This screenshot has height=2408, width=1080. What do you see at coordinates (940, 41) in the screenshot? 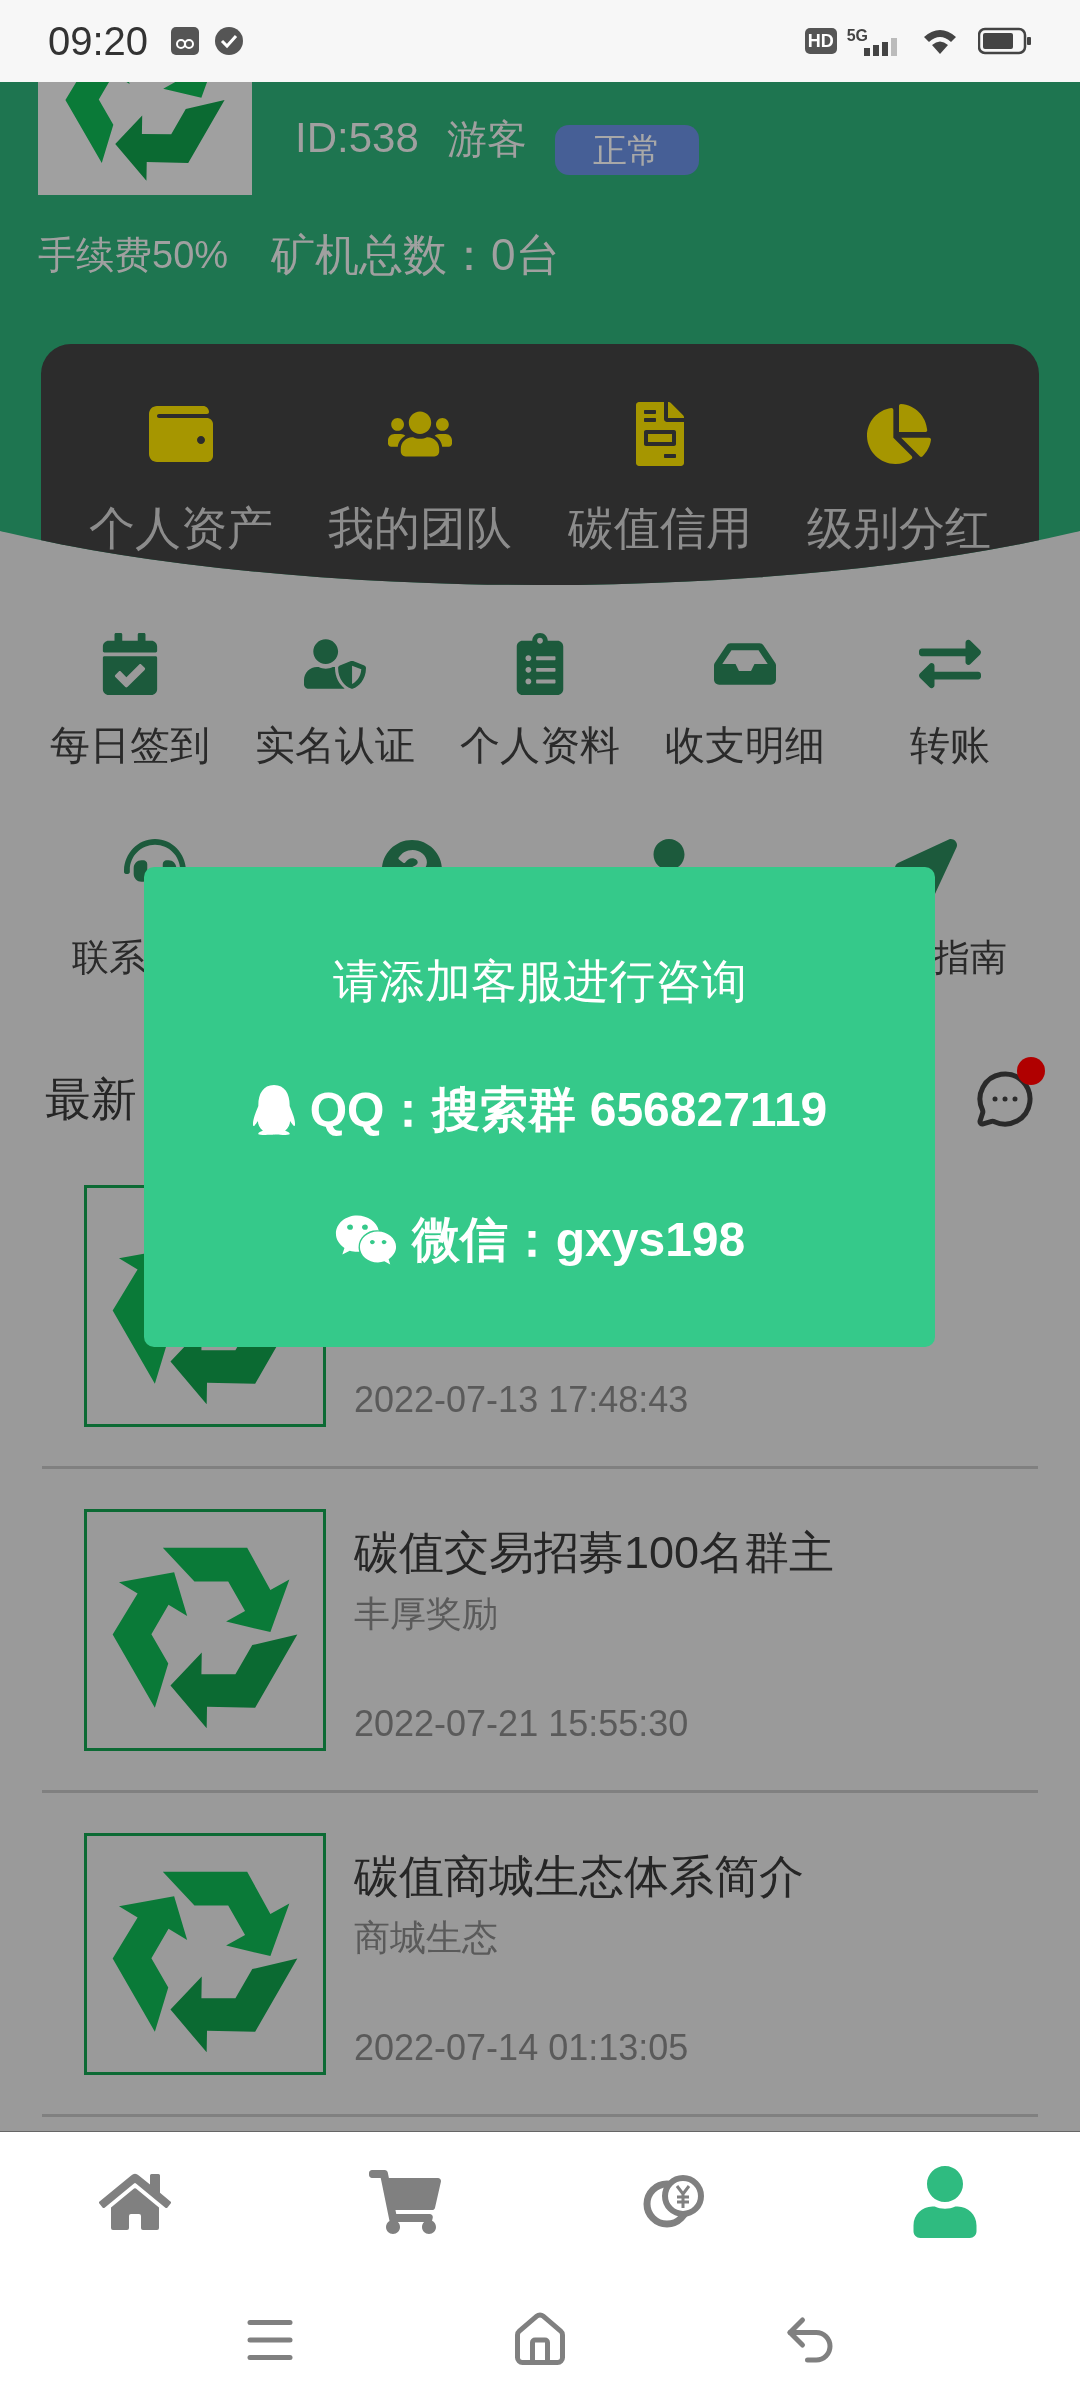
I see `wifi-icon` at bounding box center [940, 41].